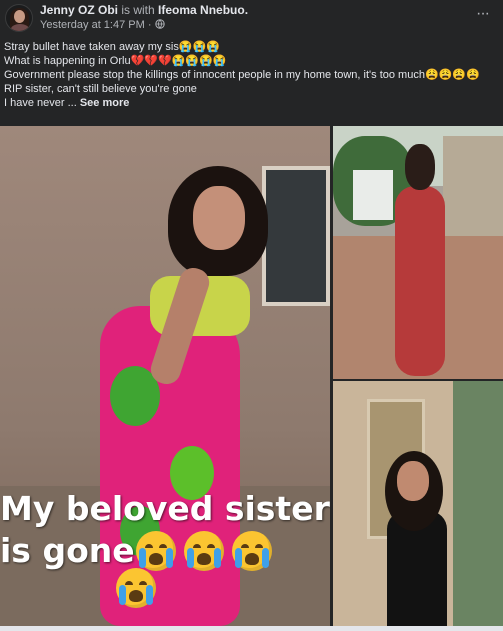  I want to click on post-meta: Yesterday at 1:47 PM ·, so click(102, 25).